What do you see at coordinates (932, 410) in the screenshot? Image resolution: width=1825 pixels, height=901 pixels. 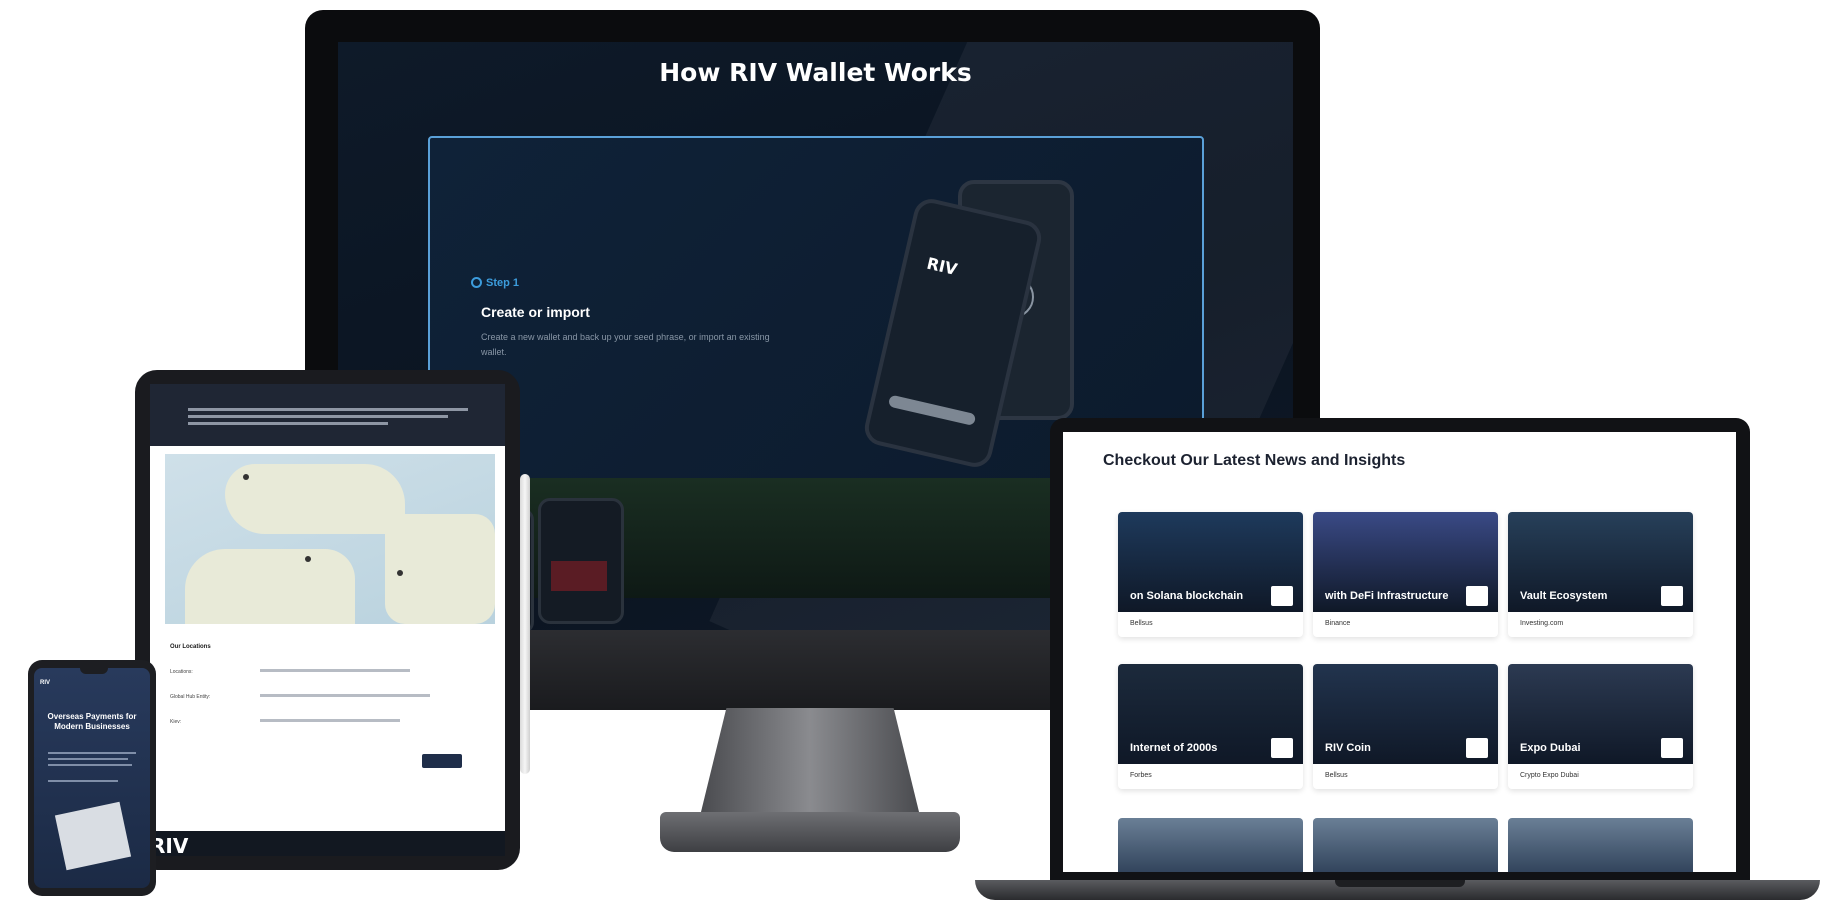 I see `app-button` at bounding box center [932, 410].